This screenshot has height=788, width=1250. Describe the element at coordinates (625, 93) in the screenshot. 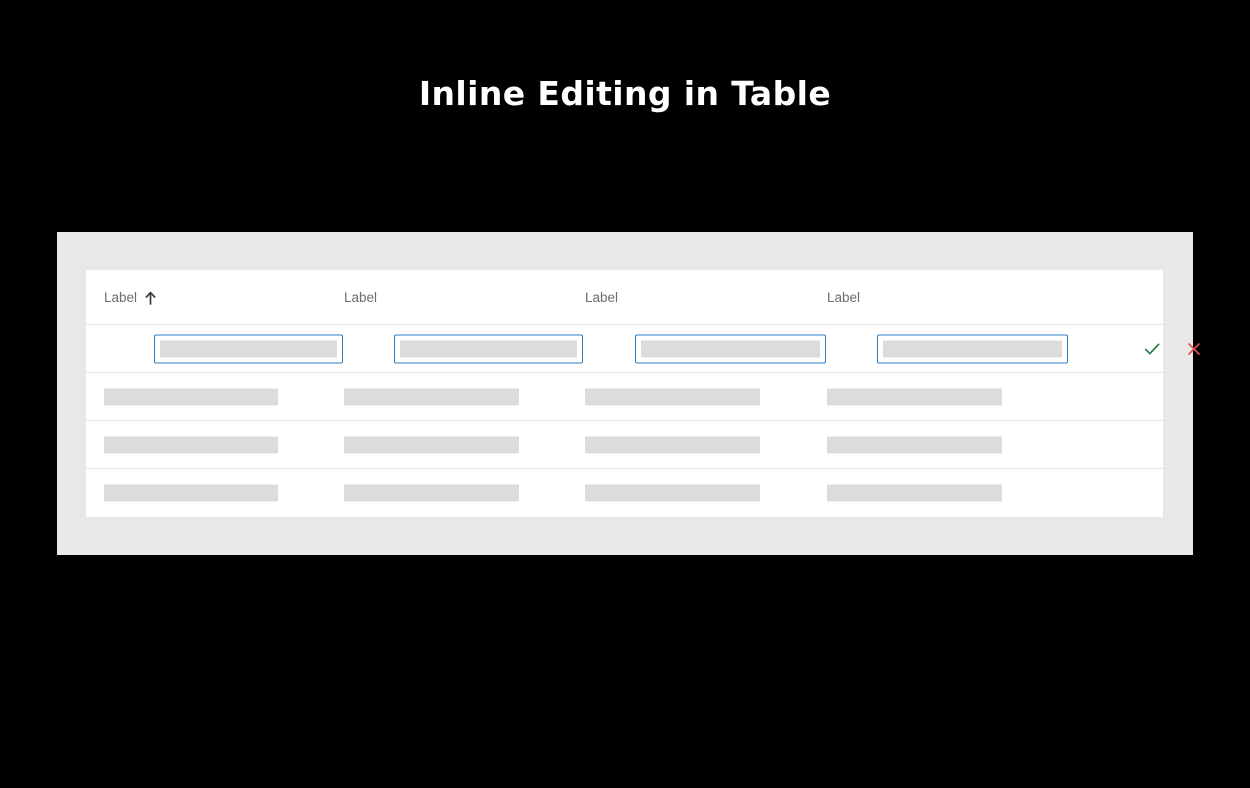

I see `page-title: Inline Editing in Table` at that location.